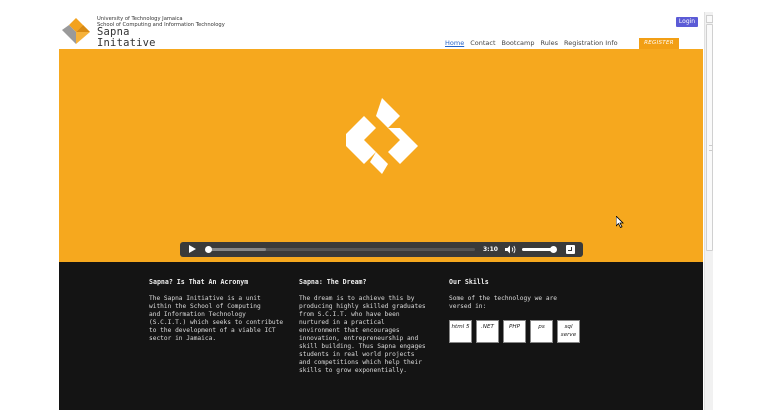  I want to click on skills-heading: Our Skills, so click(469, 282).